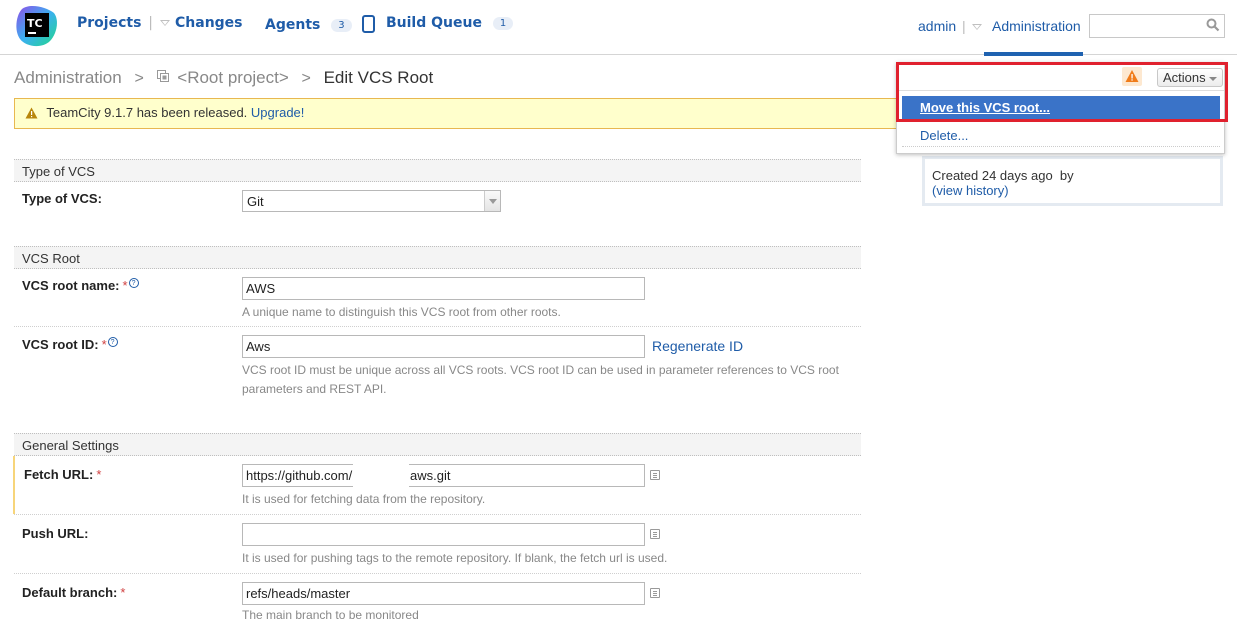 This screenshot has width=1237, height=634. I want to click on breadcrumb-root-project: <Root project>, so click(233, 77).